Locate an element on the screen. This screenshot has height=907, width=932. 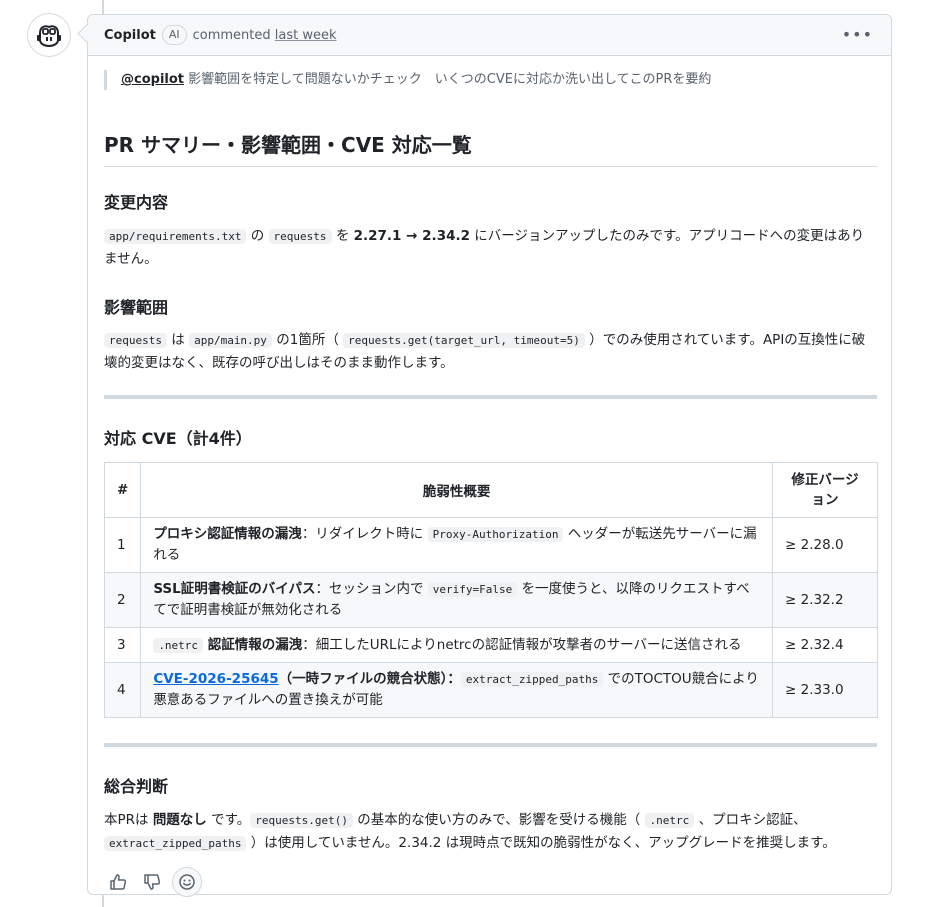
comment-meta: commented last week is located at coordinates (265, 35).